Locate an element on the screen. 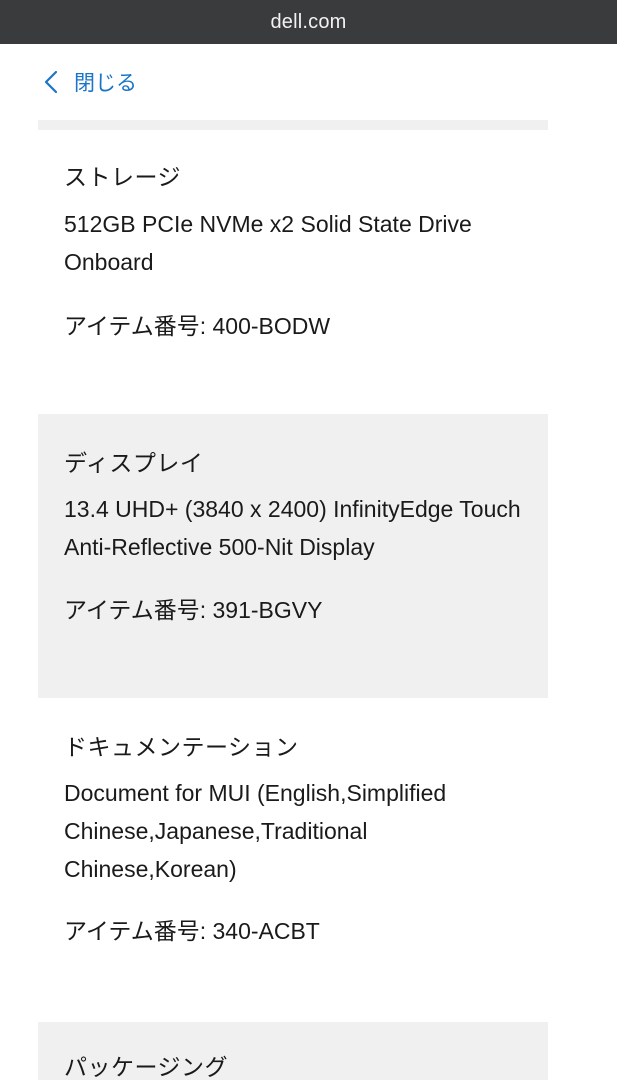  item-number: アイテム番号: 400-BODW is located at coordinates (197, 326).